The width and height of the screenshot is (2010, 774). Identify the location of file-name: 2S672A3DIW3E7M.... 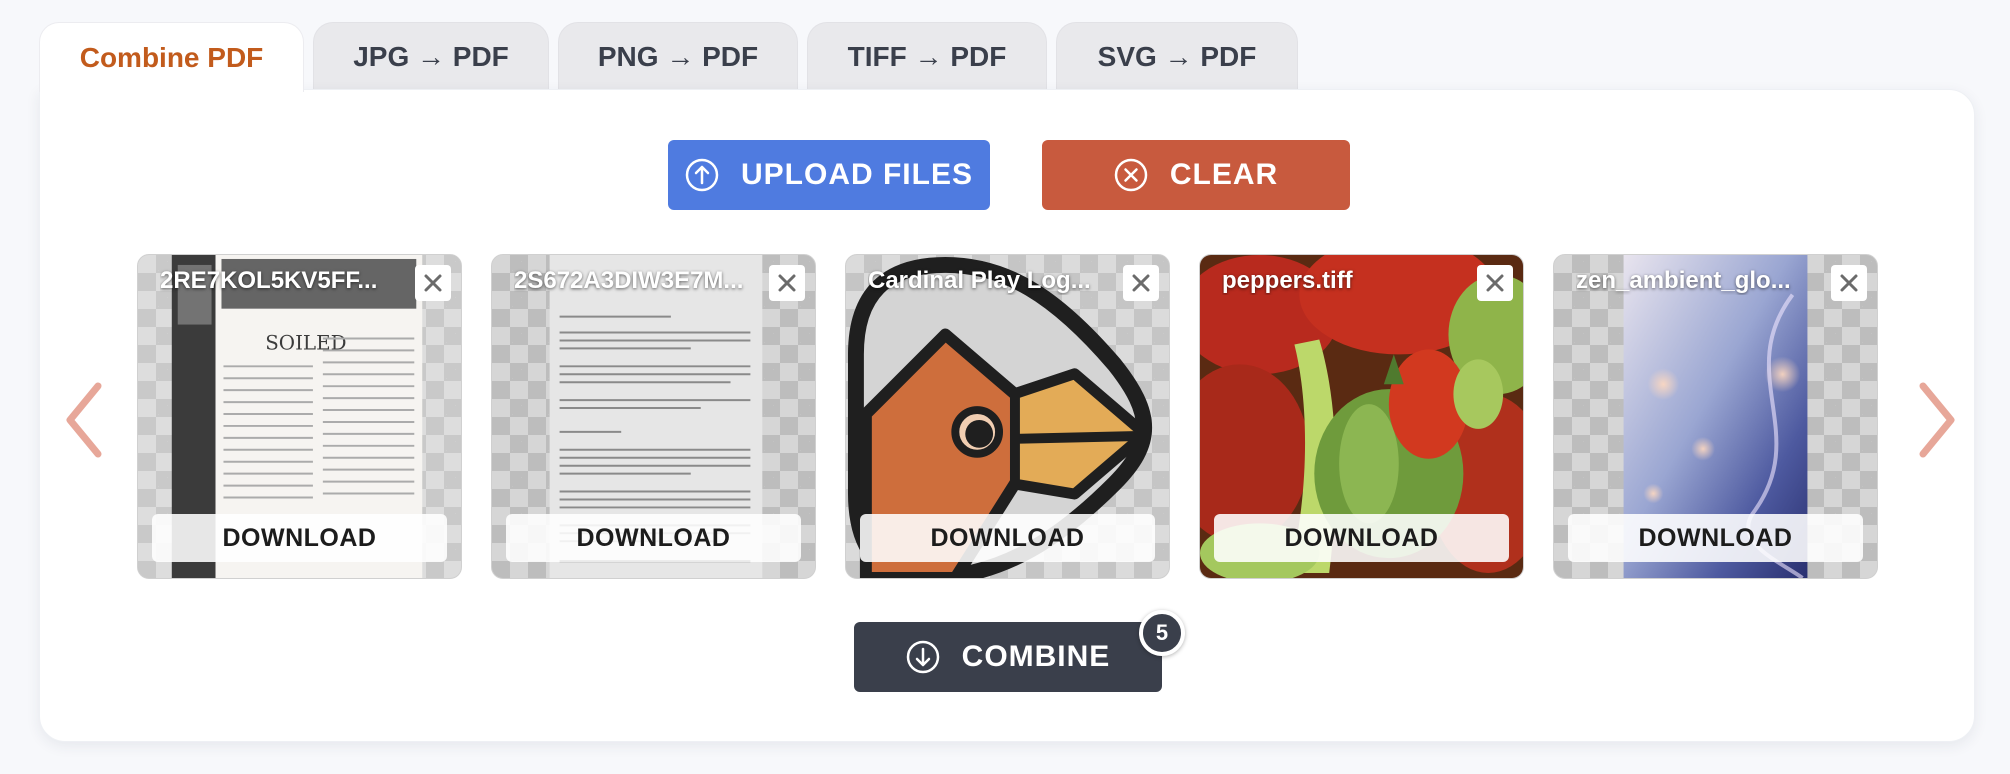
(629, 280).